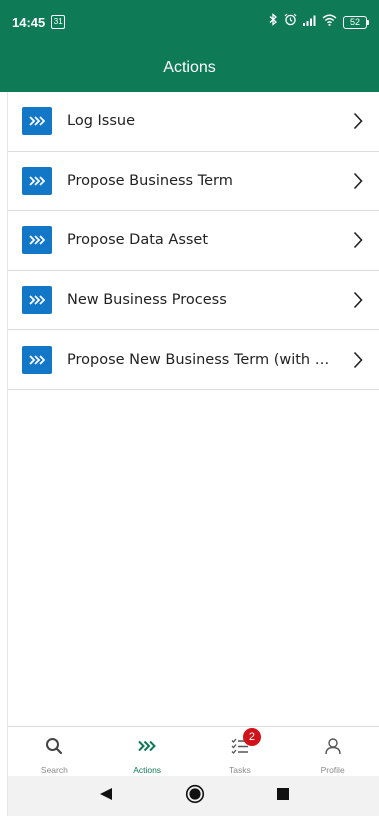 The height and width of the screenshot is (816, 379). I want to click on nav-label: Profile, so click(332, 770).